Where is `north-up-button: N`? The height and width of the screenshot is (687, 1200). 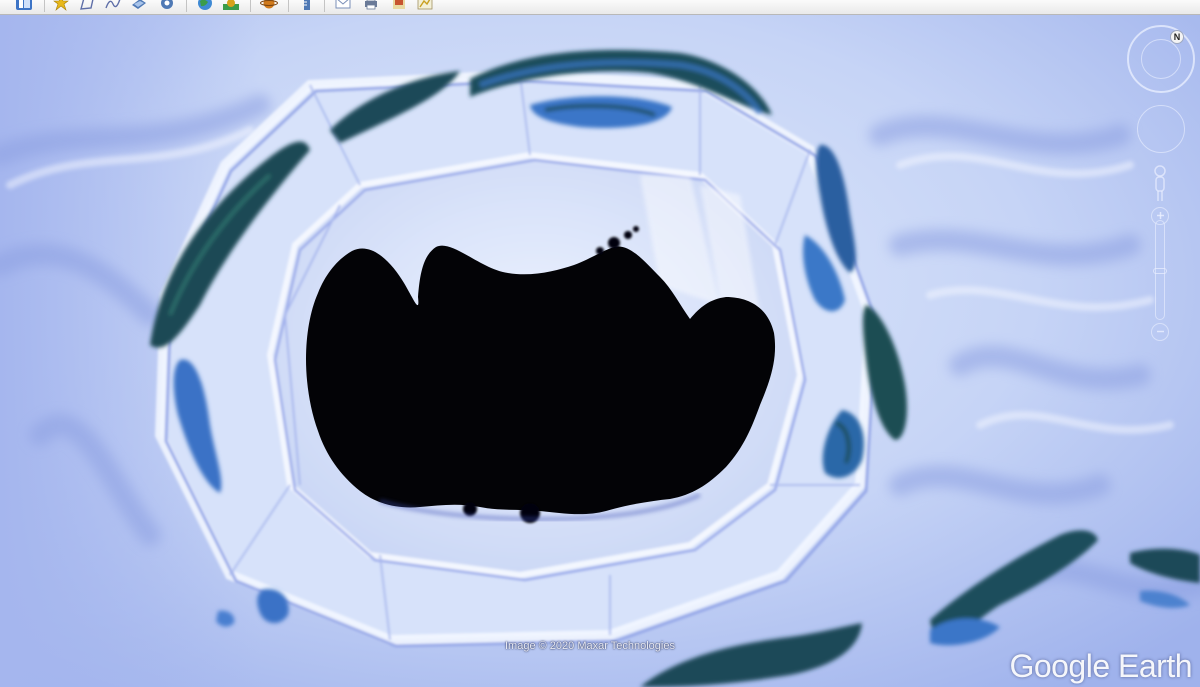 north-up-button: N is located at coordinates (1177, 37).